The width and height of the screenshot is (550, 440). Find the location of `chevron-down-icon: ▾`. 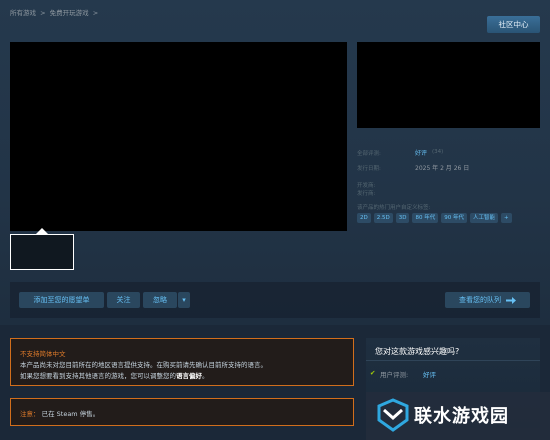

chevron-down-icon: ▾ is located at coordinates (184, 300).